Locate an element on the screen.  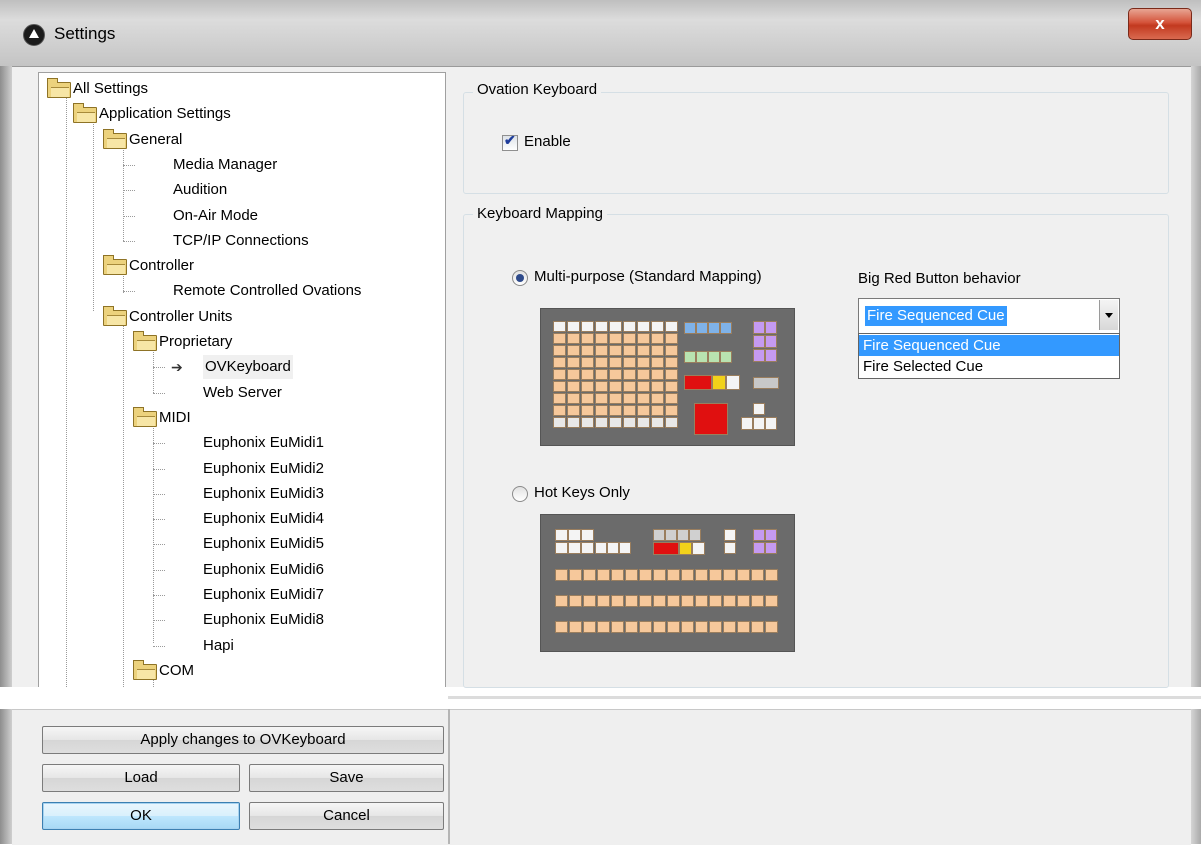
title-bar: Settings x is located at coordinates (600, 33).